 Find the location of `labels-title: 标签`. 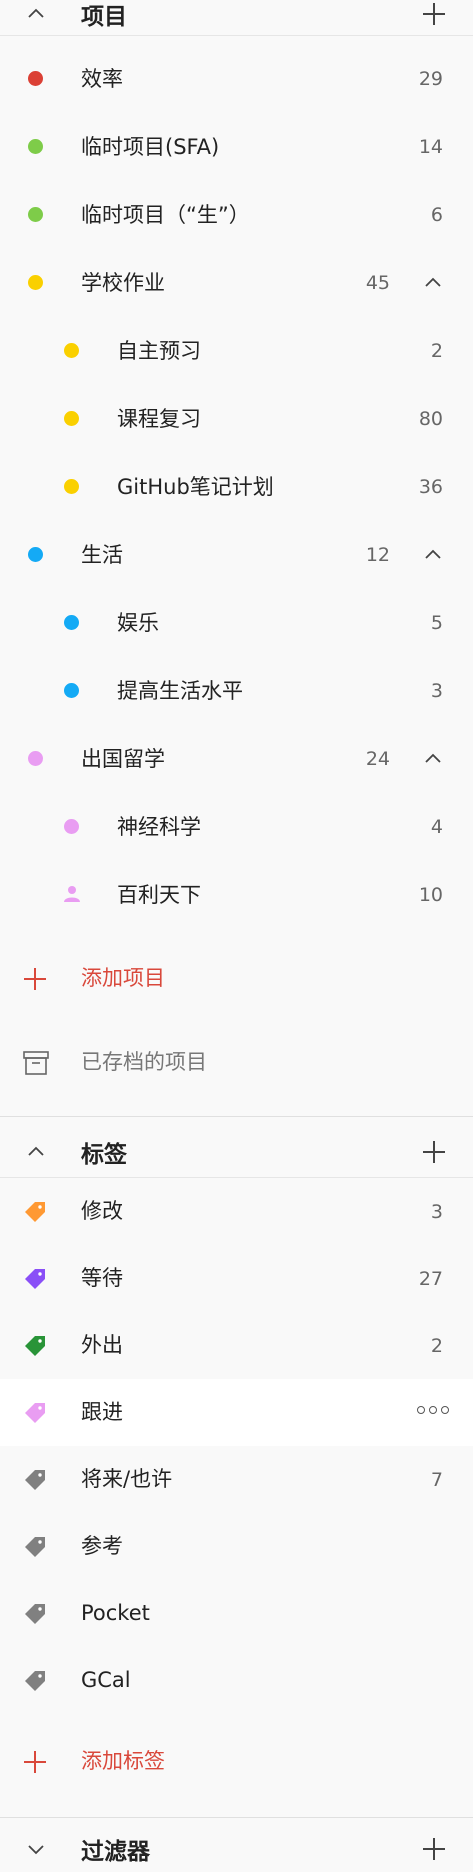

labels-title: 标签 is located at coordinates (104, 1154).